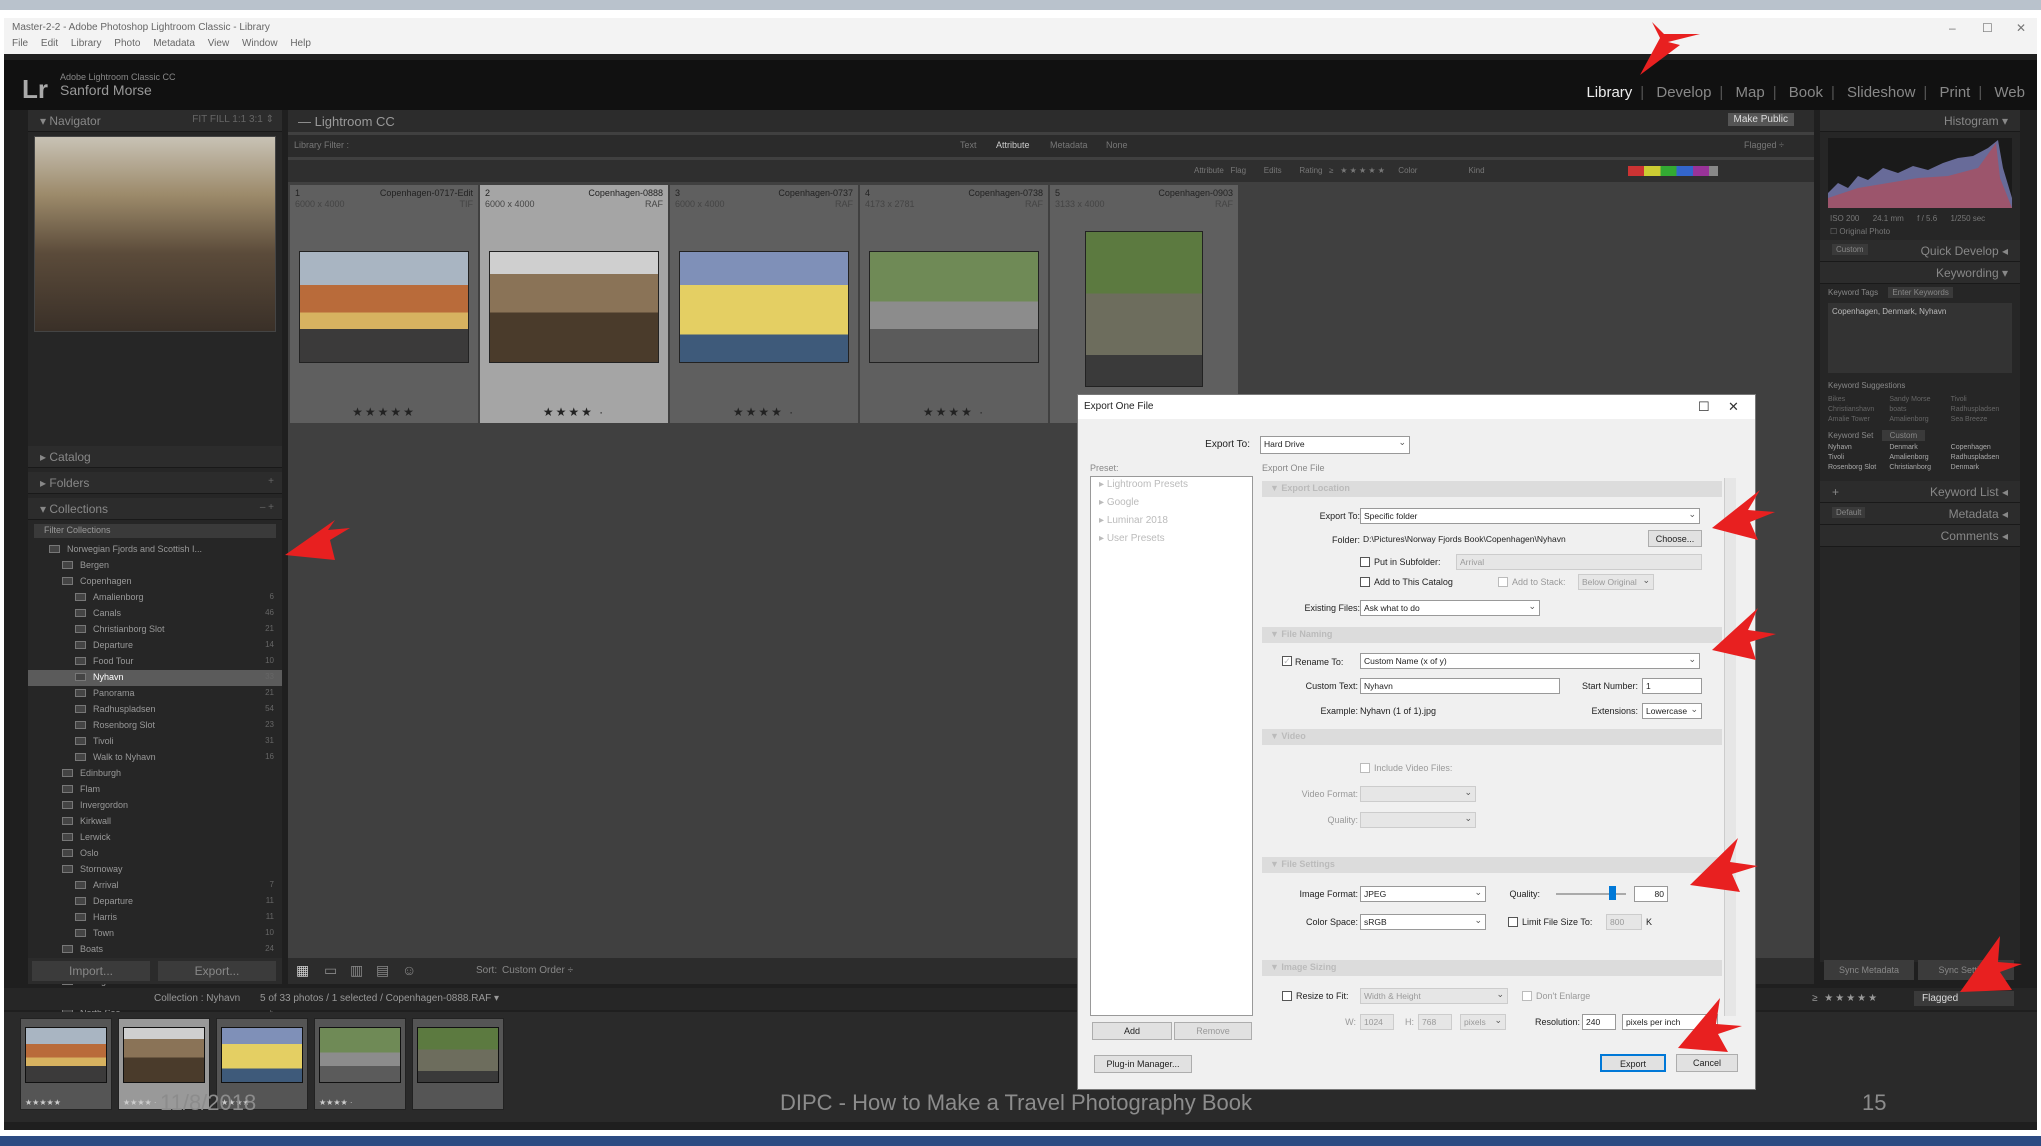  Describe the element at coordinates (317, 540) in the screenshot. I see `arrow-collection-icon` at that location.